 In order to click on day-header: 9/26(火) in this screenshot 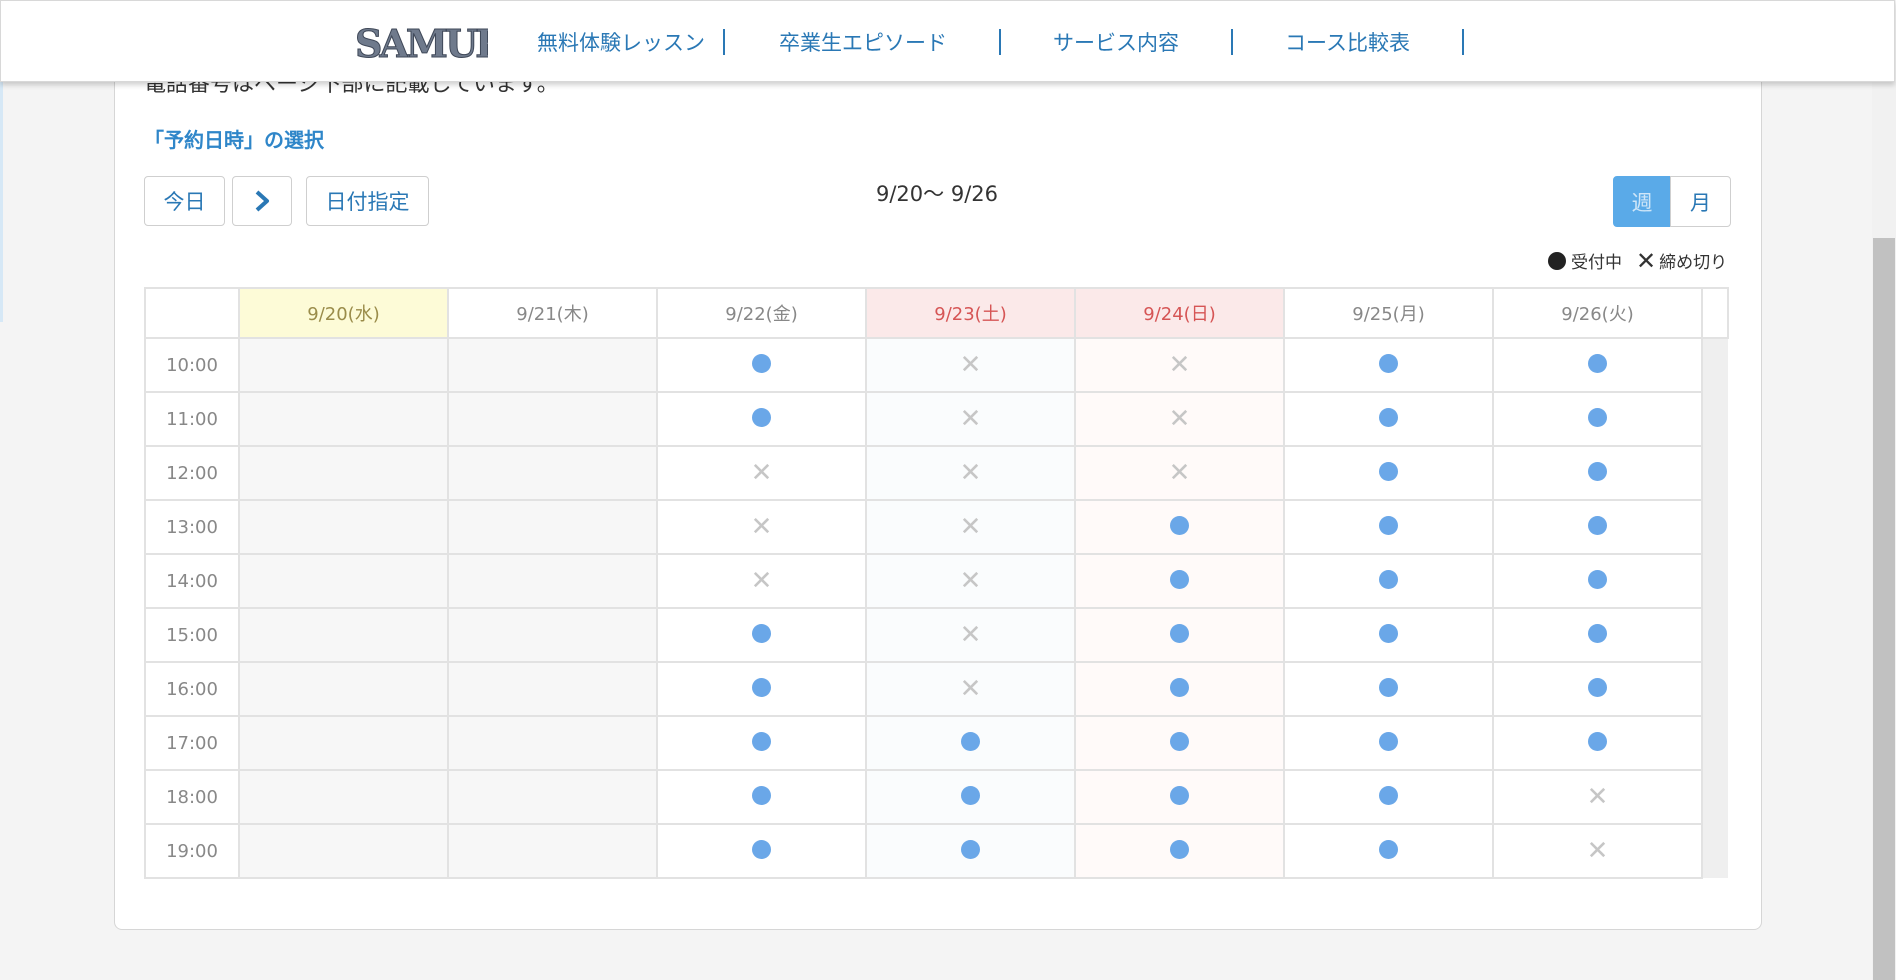, I will do `click(1597, 313)`.